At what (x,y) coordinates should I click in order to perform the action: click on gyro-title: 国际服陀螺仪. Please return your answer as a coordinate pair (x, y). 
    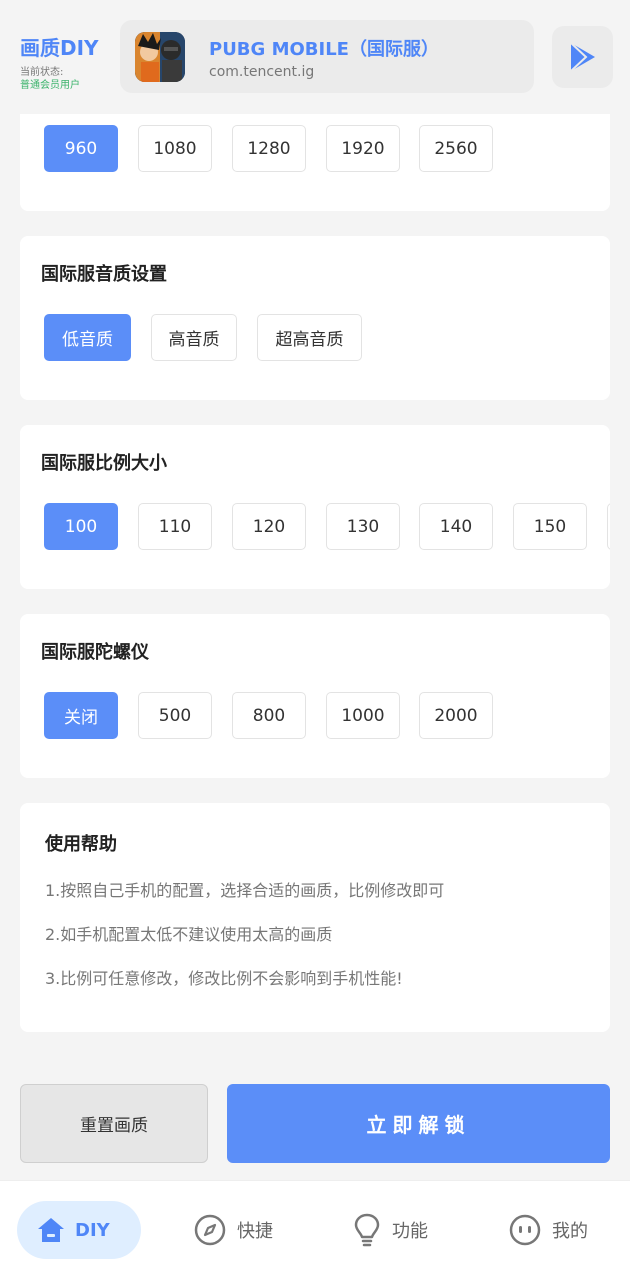
    Looking at the image, I should click on (95, 652).